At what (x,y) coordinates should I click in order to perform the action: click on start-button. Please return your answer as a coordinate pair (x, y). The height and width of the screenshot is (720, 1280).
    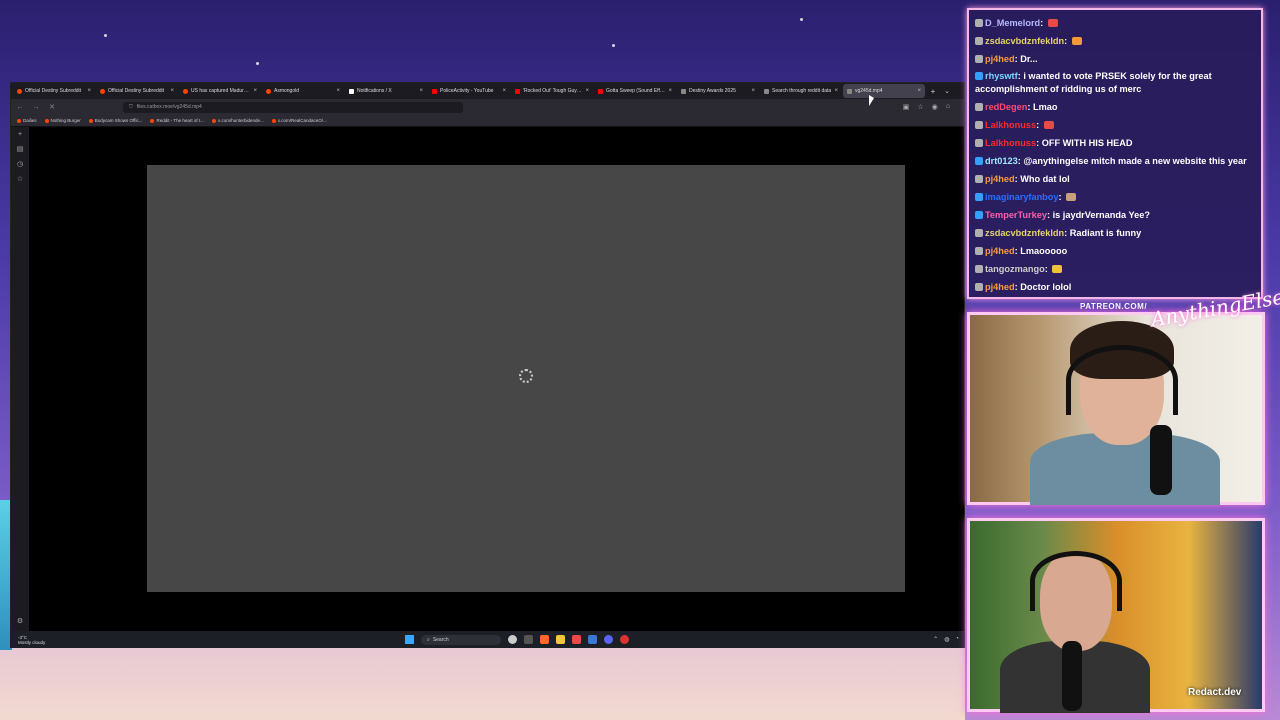
    Looking at the image, I should click on (409, 639).